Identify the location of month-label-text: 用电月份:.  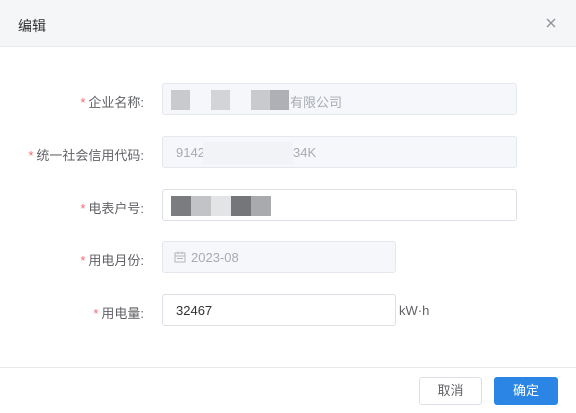
(116, 260).